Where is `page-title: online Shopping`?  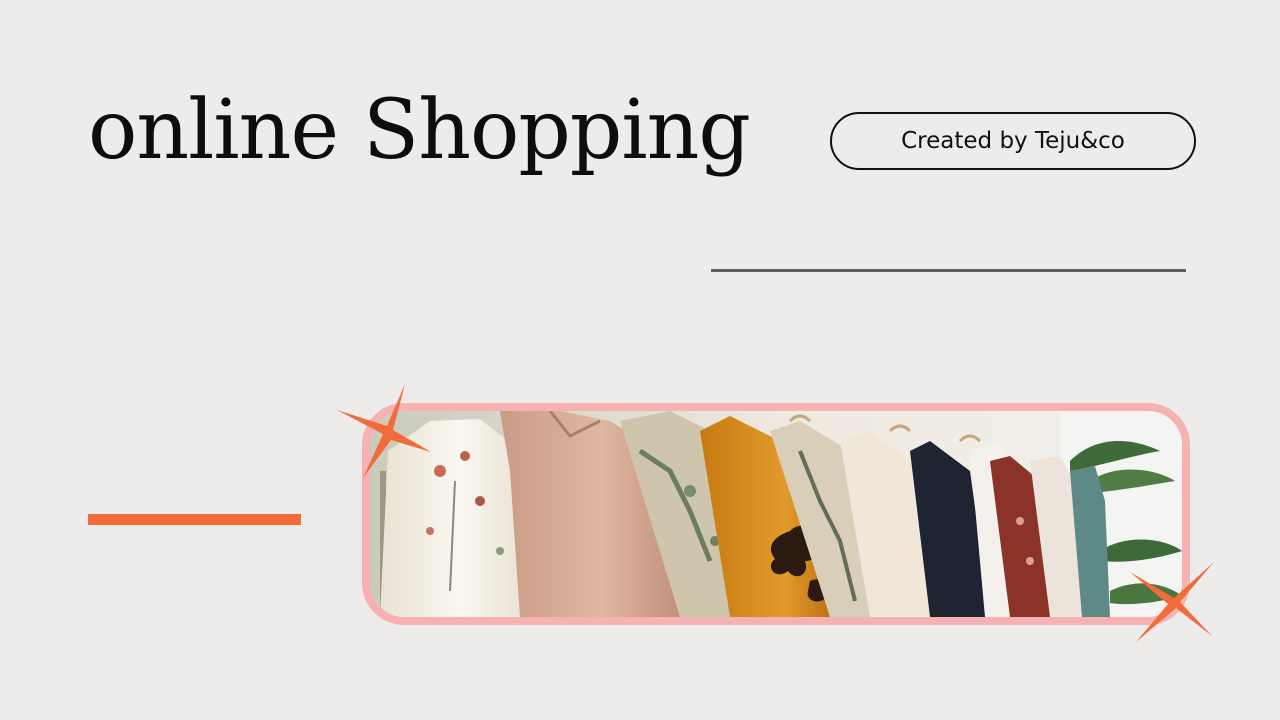 page-title: online Shopping is located at coordinates (419, 130).